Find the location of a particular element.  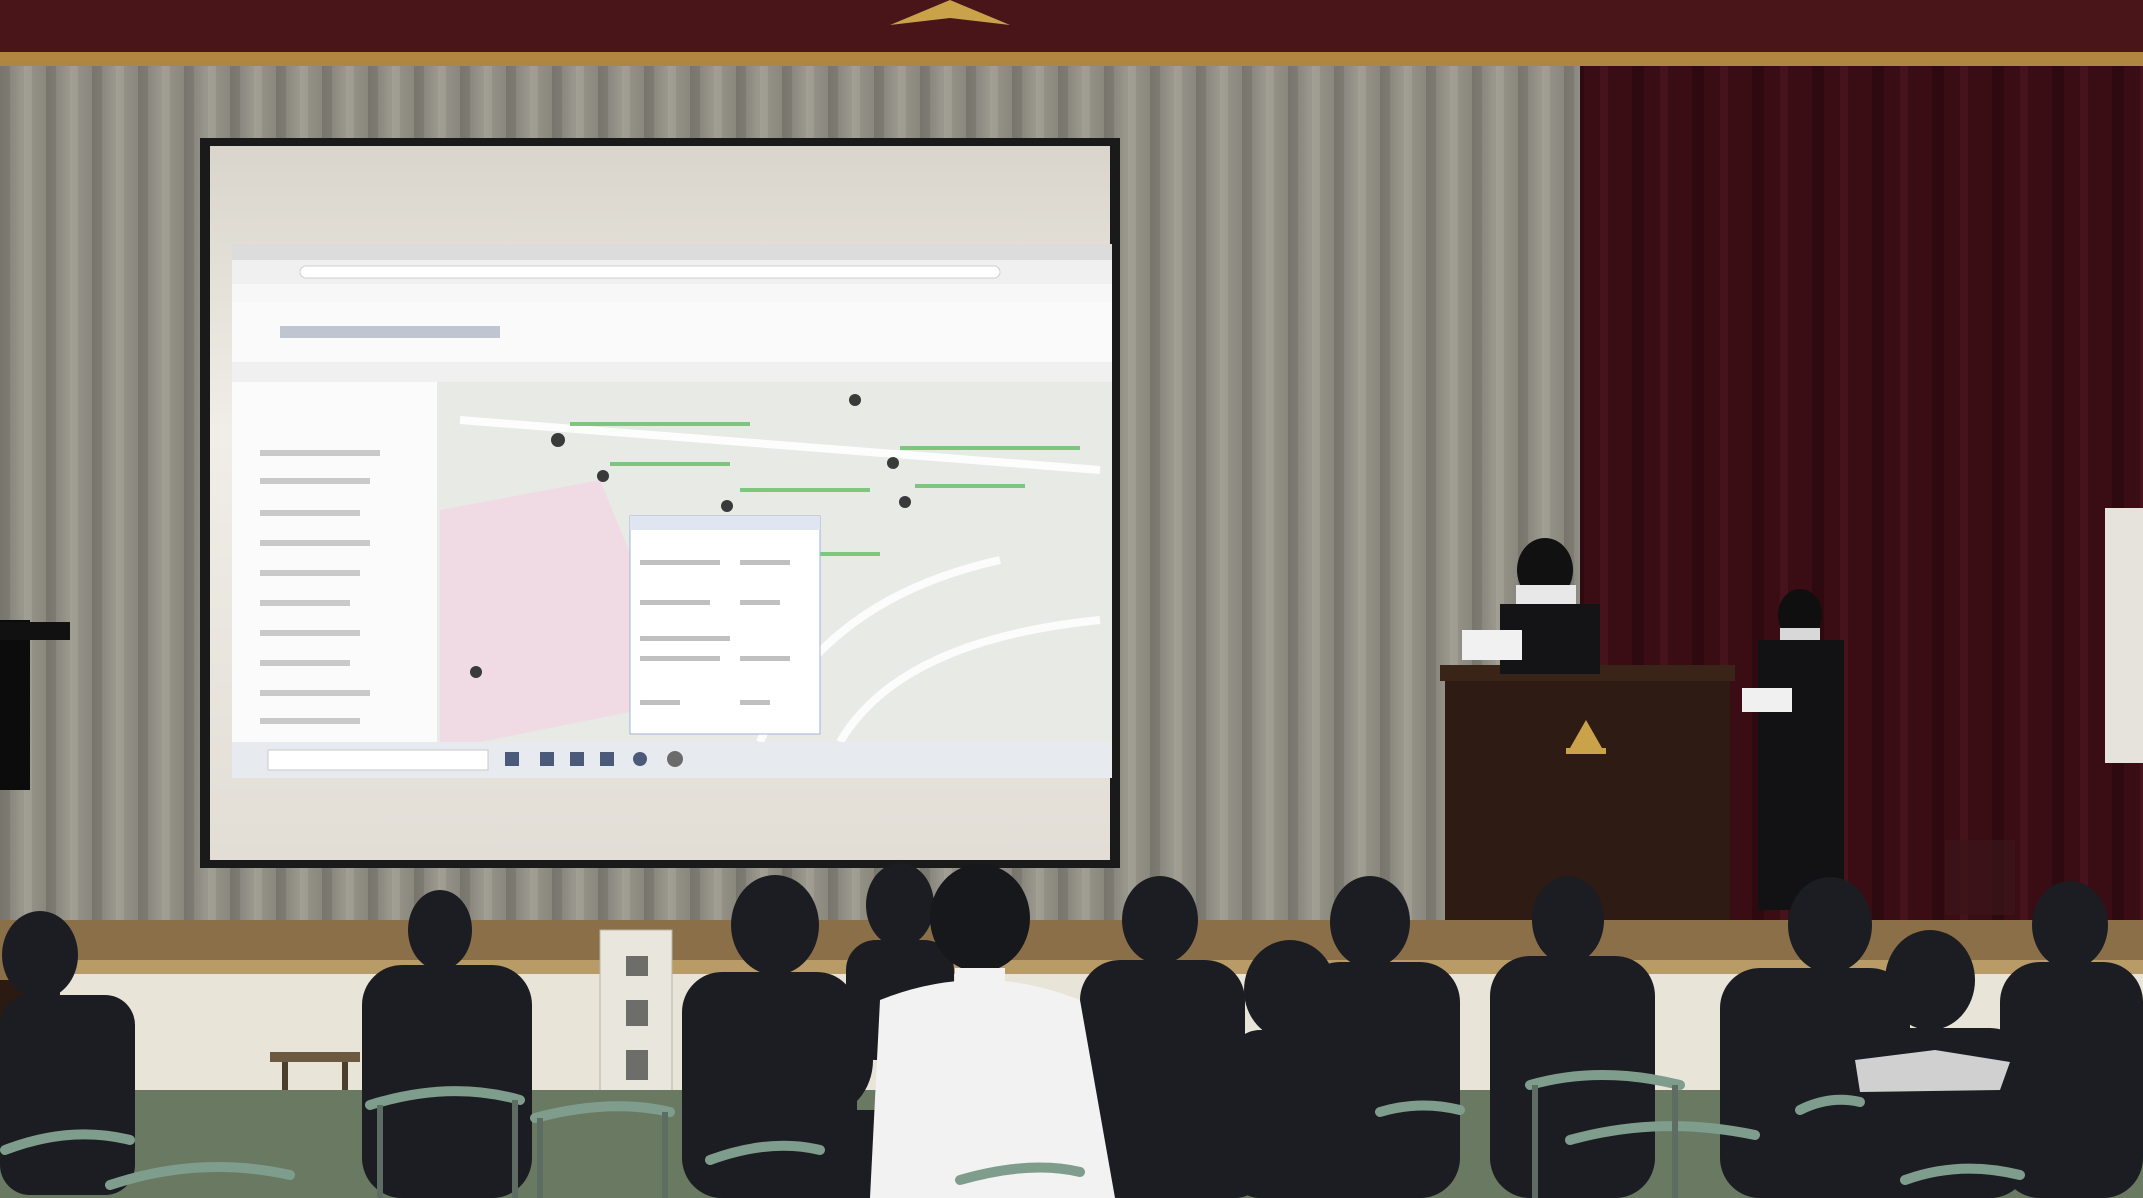

podium is located at coordinates (1587, 792).